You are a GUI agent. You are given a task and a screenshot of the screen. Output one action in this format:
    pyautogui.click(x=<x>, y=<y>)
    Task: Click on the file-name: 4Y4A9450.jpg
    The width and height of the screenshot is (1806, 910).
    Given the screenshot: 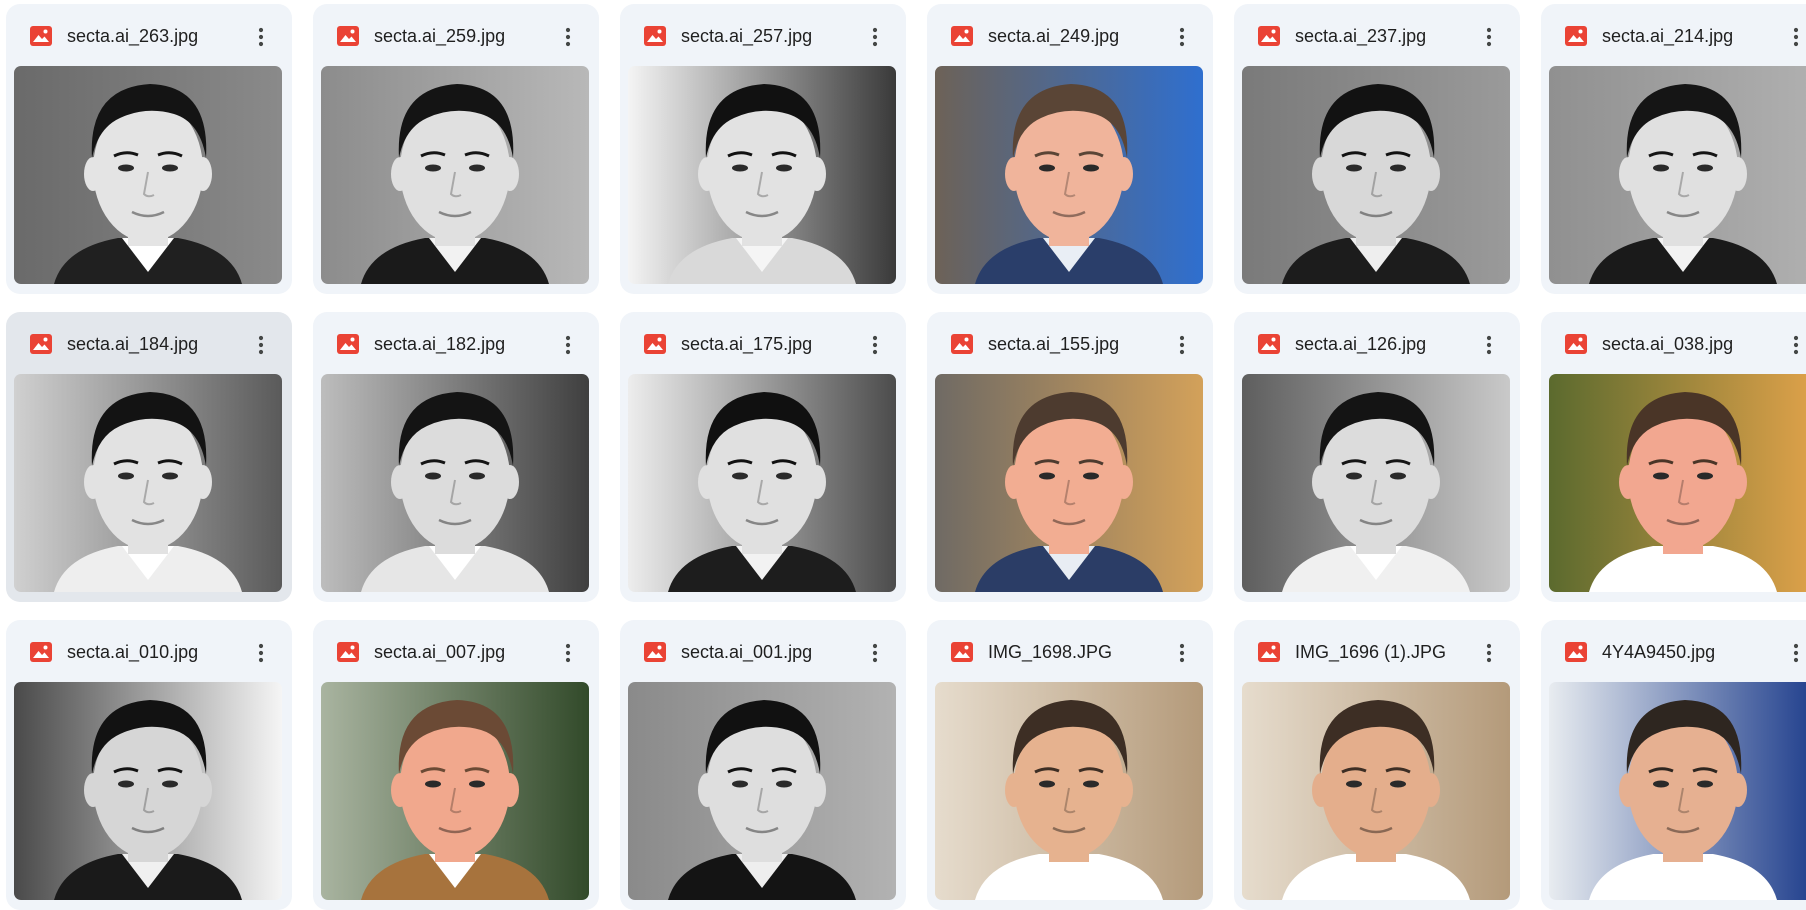 What is the action you would take?
    pyautogui.click(x=1659, y=652)
    